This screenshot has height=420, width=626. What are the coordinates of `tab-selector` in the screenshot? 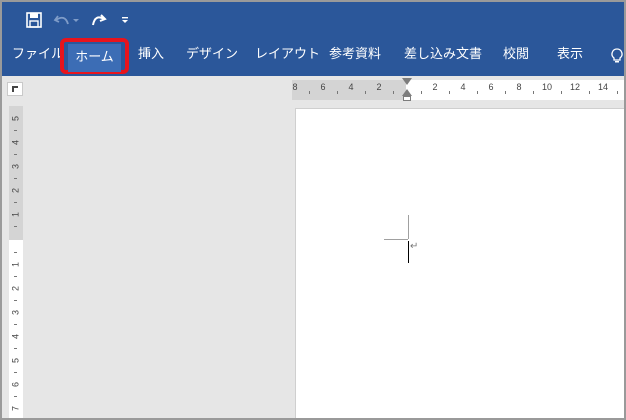 It's located at (15, 89).